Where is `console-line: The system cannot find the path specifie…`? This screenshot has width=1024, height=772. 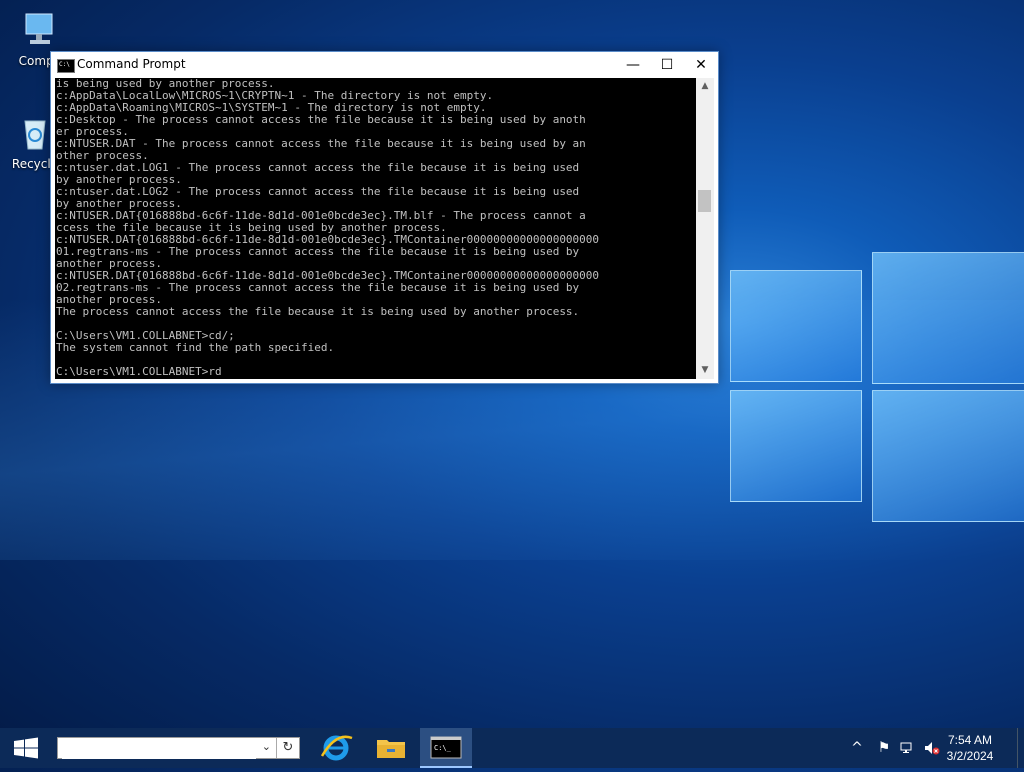
console-line: The system cannot find the path specifie… is located at coordinates (195, 347).